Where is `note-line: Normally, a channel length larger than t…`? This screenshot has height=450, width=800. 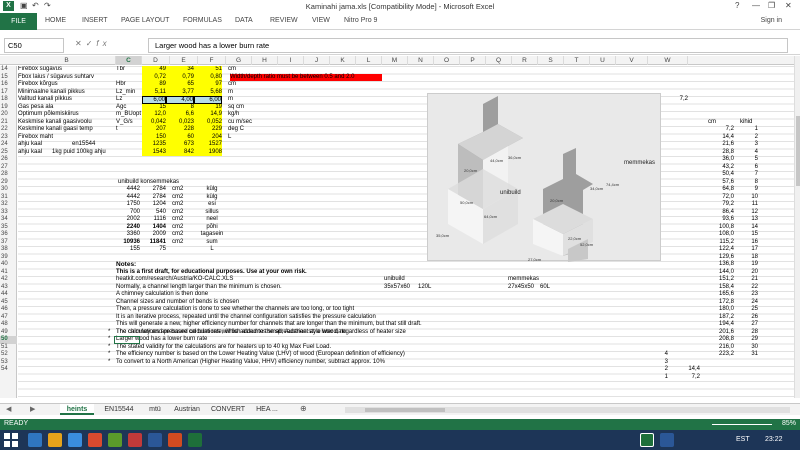 note-line: Normally, a channel length larger than t… is located at coordinates (199, 288).